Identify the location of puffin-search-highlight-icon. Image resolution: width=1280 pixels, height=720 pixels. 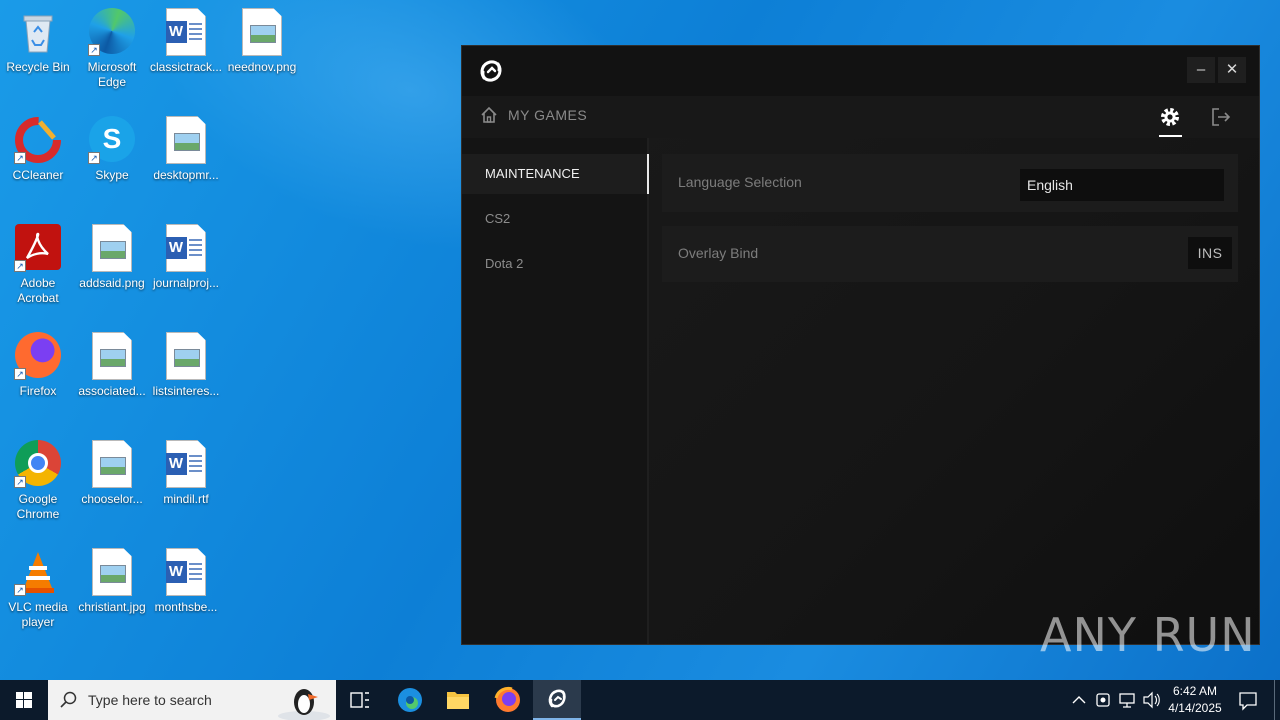
(304, 704).